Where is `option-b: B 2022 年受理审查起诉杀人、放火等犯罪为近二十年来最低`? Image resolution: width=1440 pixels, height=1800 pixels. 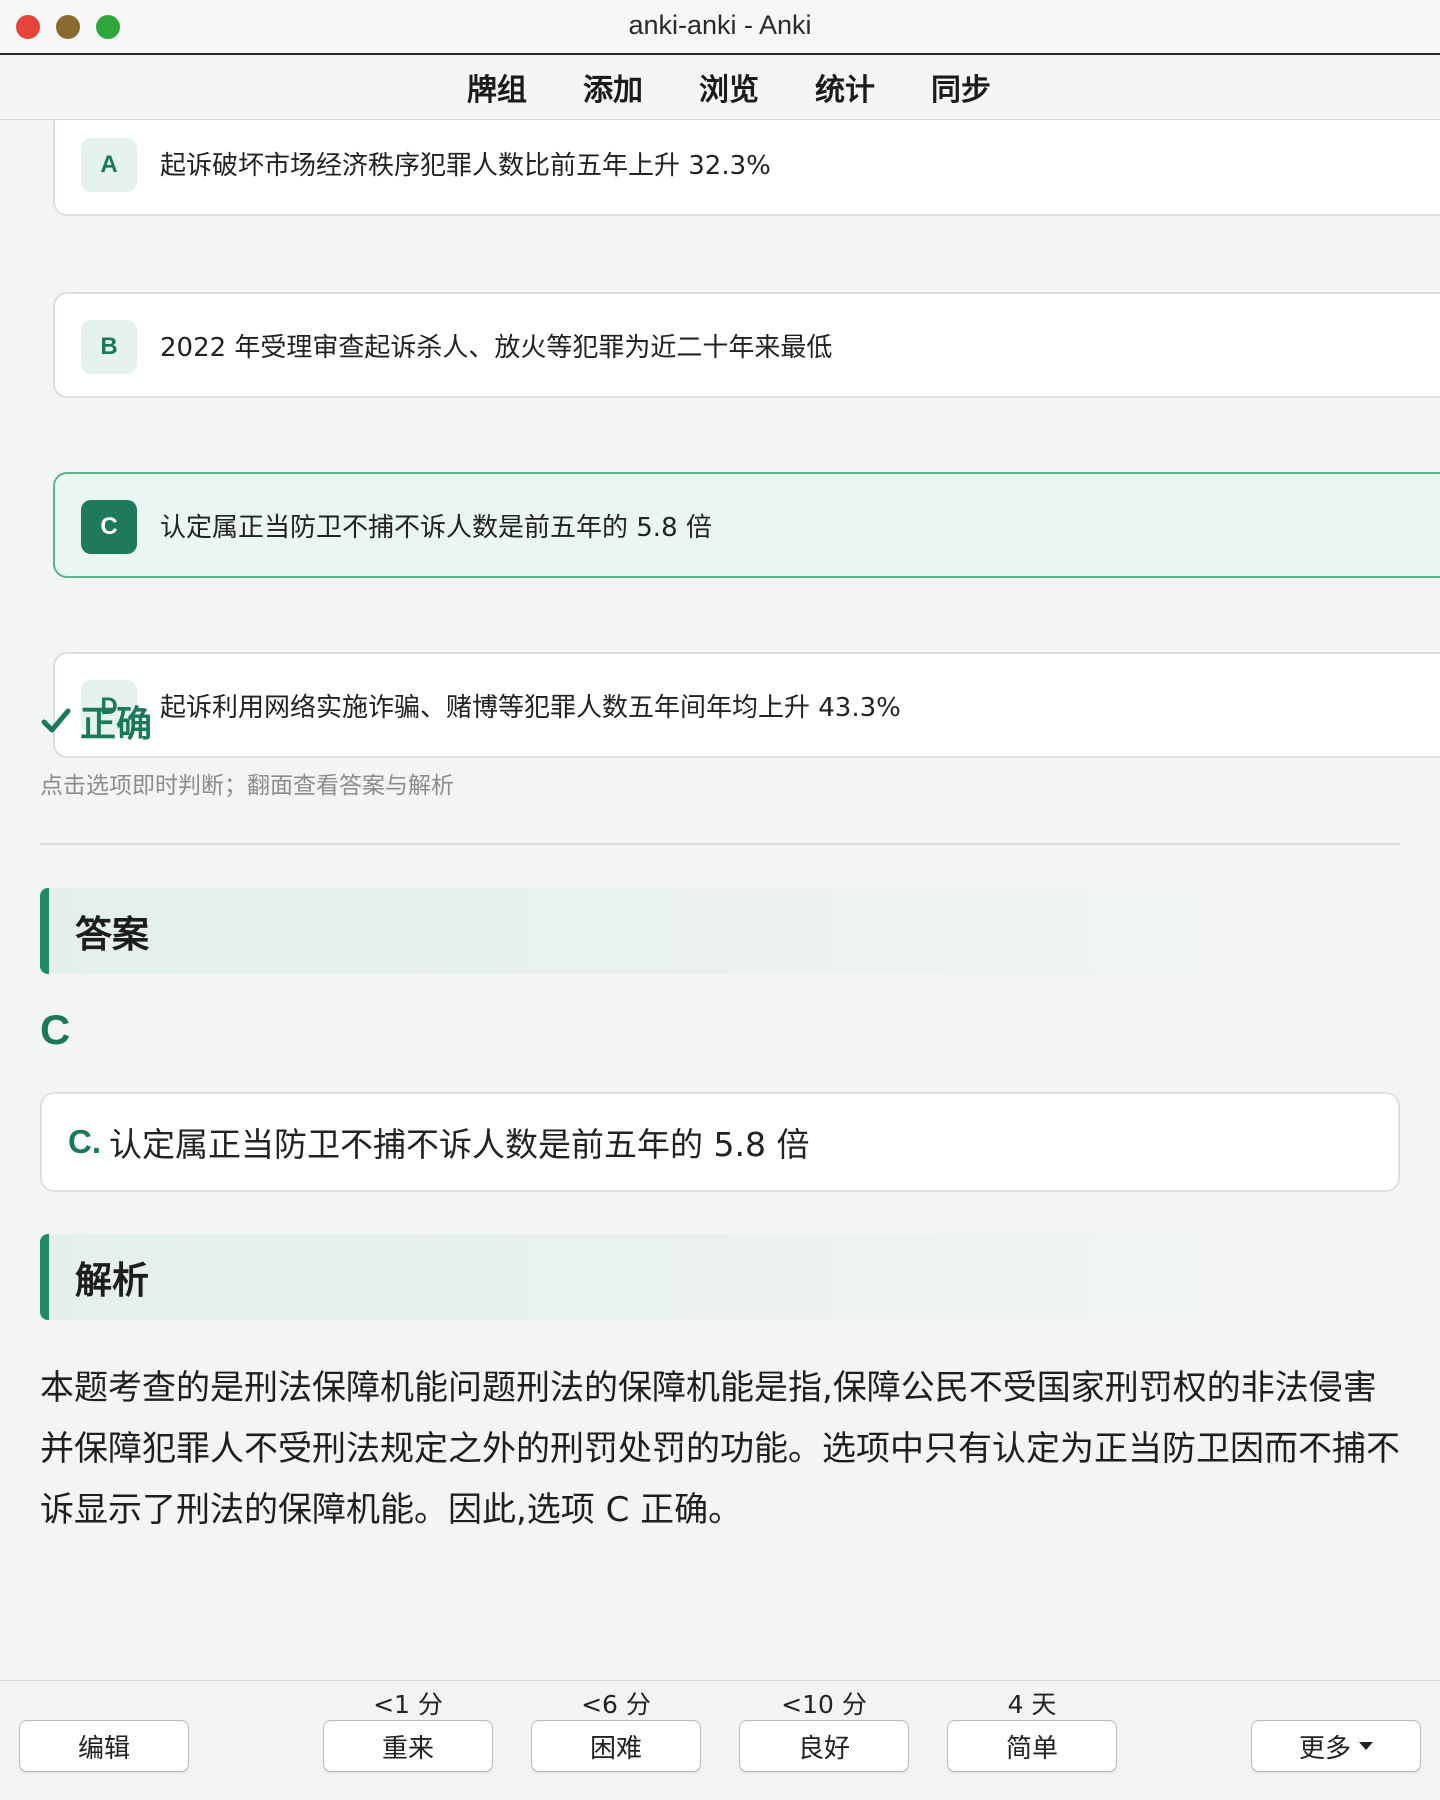
option-b: B 2022 年受理审查起诉杀人、放火等犯罪为近二十年来最低 is located at coordinates (746, 345).